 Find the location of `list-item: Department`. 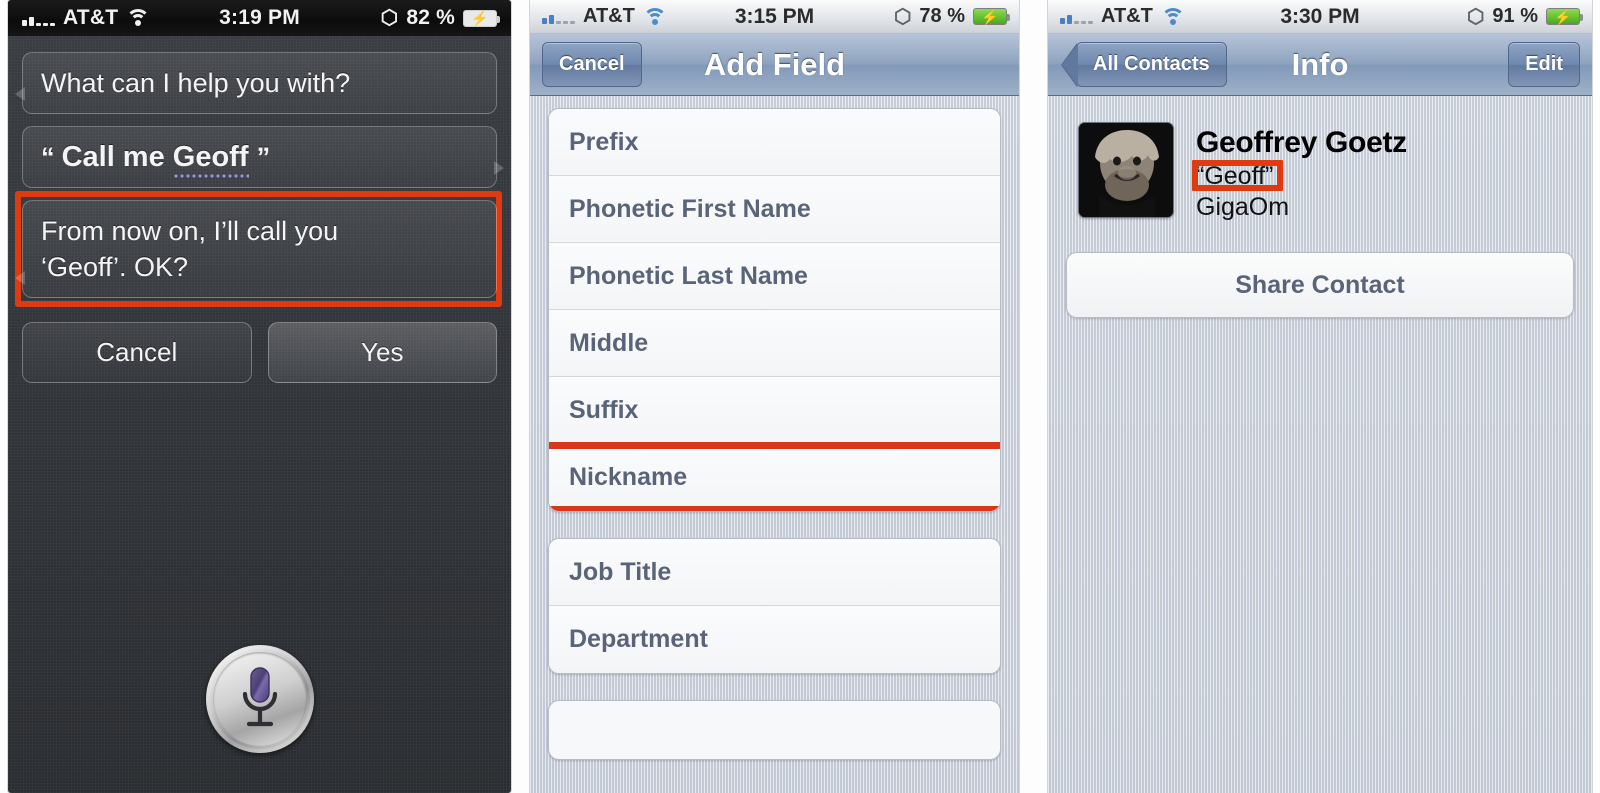

list-item: Department is located at coordinates (774, 639).